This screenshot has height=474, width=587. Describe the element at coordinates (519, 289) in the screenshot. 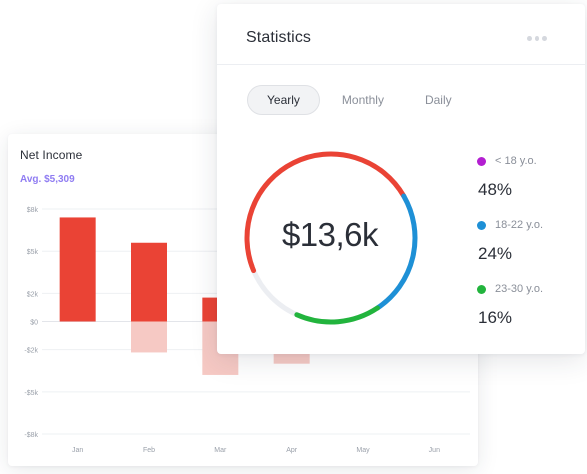

I see `legend-label: 23-30 y.o.` at that location.